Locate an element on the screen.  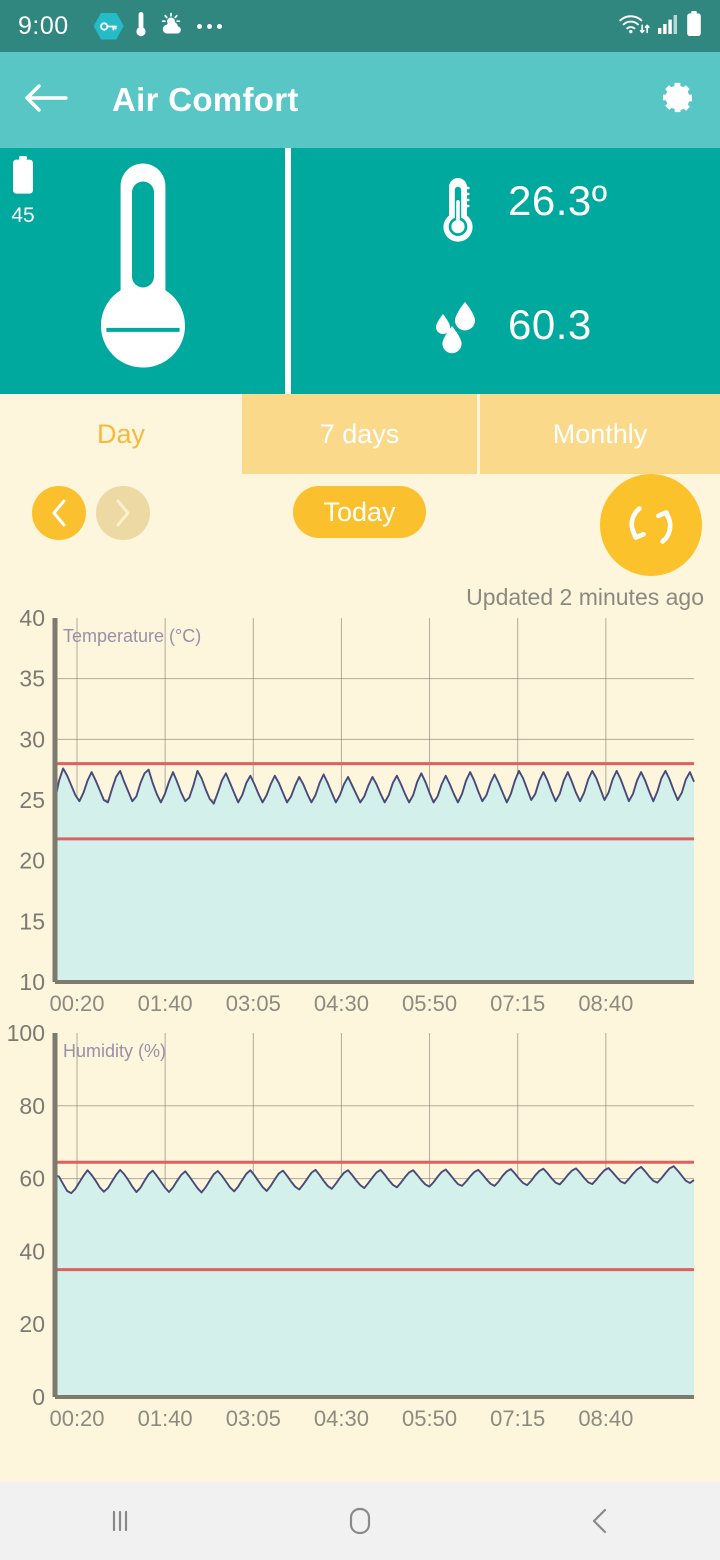
back-button is located at coordinates (600, 1521).